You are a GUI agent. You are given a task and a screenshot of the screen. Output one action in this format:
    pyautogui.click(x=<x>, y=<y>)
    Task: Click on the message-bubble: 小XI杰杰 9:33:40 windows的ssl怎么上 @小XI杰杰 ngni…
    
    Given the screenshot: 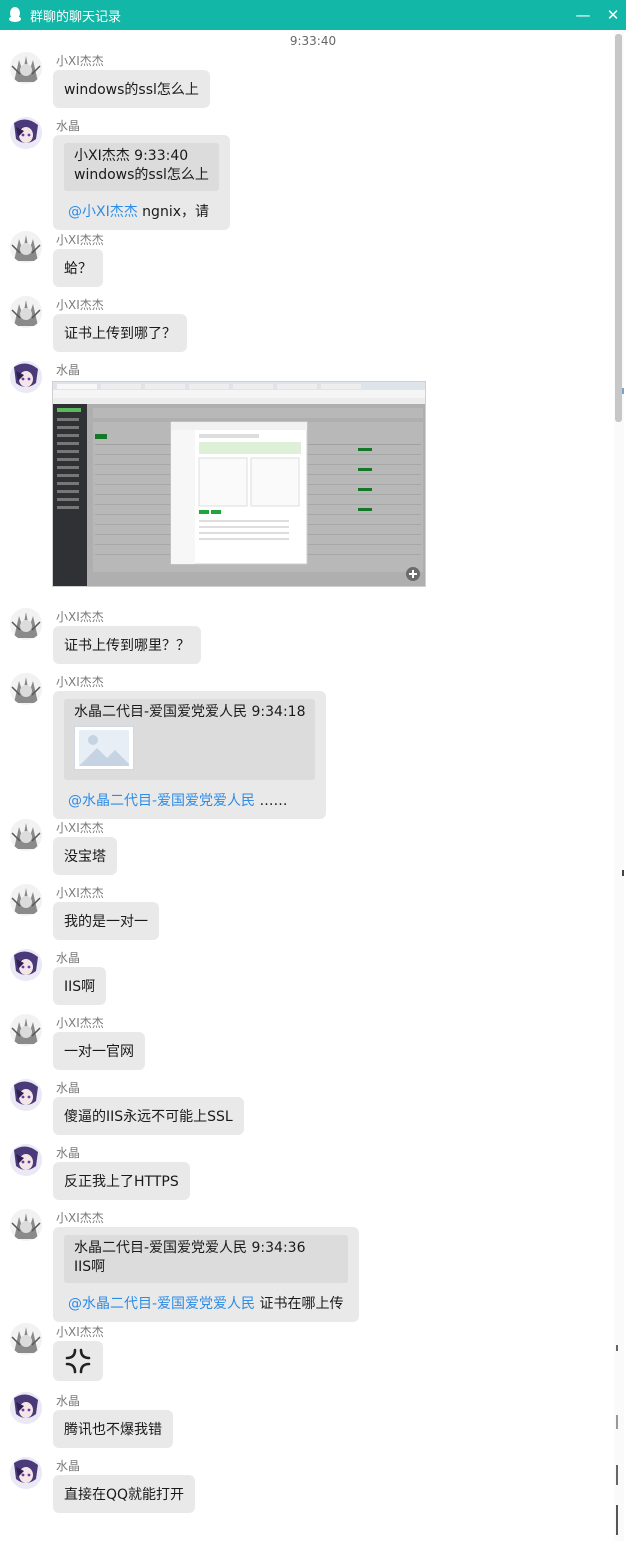 What is the action you would take?
    pyautogui.click(x=141, y=182)
    